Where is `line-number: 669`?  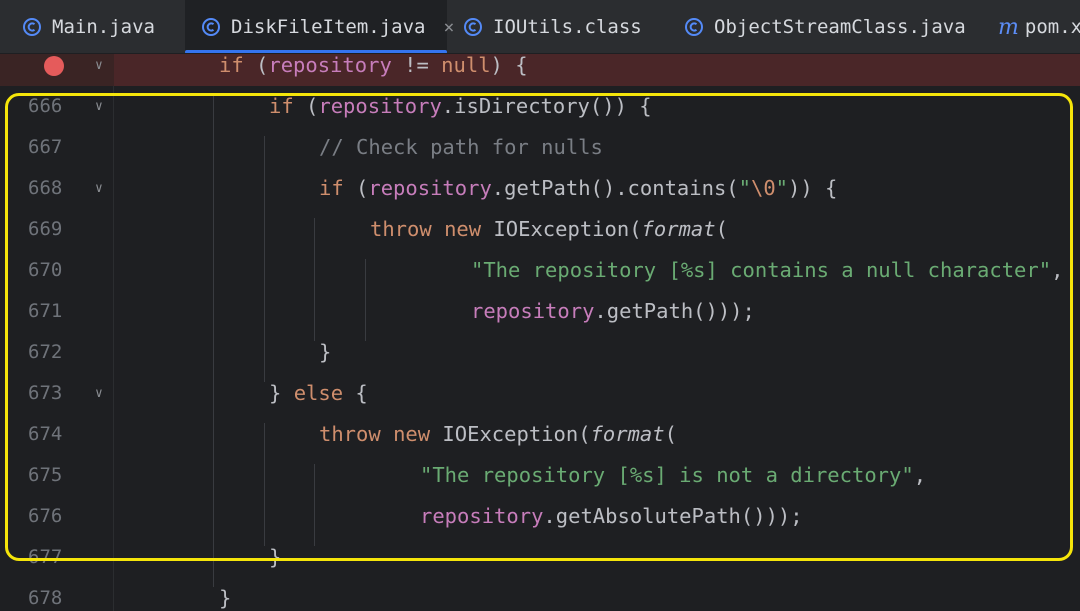 line-number: 669 is located at coordinates (45, 229).